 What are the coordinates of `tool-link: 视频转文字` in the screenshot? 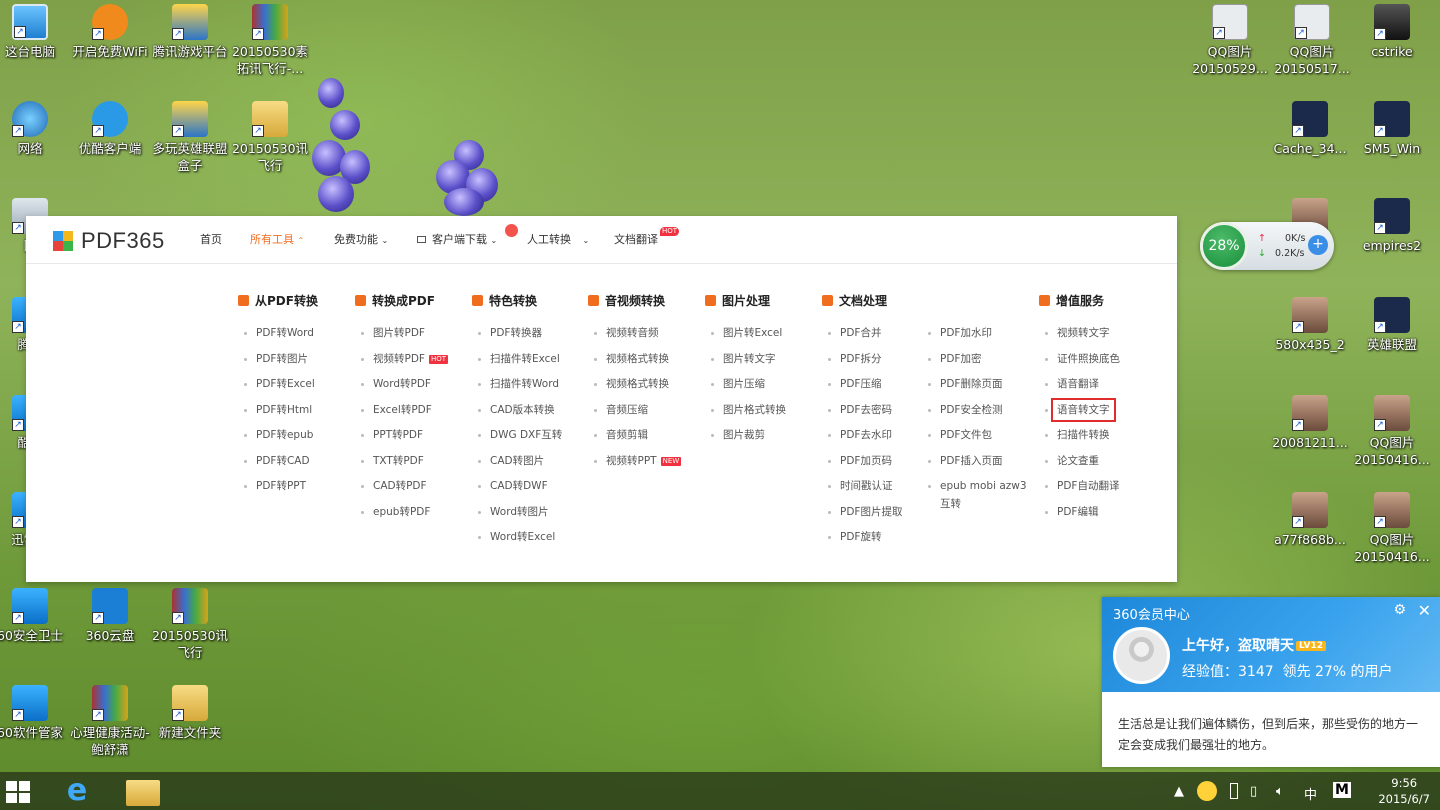 It's located at (1082, 339).